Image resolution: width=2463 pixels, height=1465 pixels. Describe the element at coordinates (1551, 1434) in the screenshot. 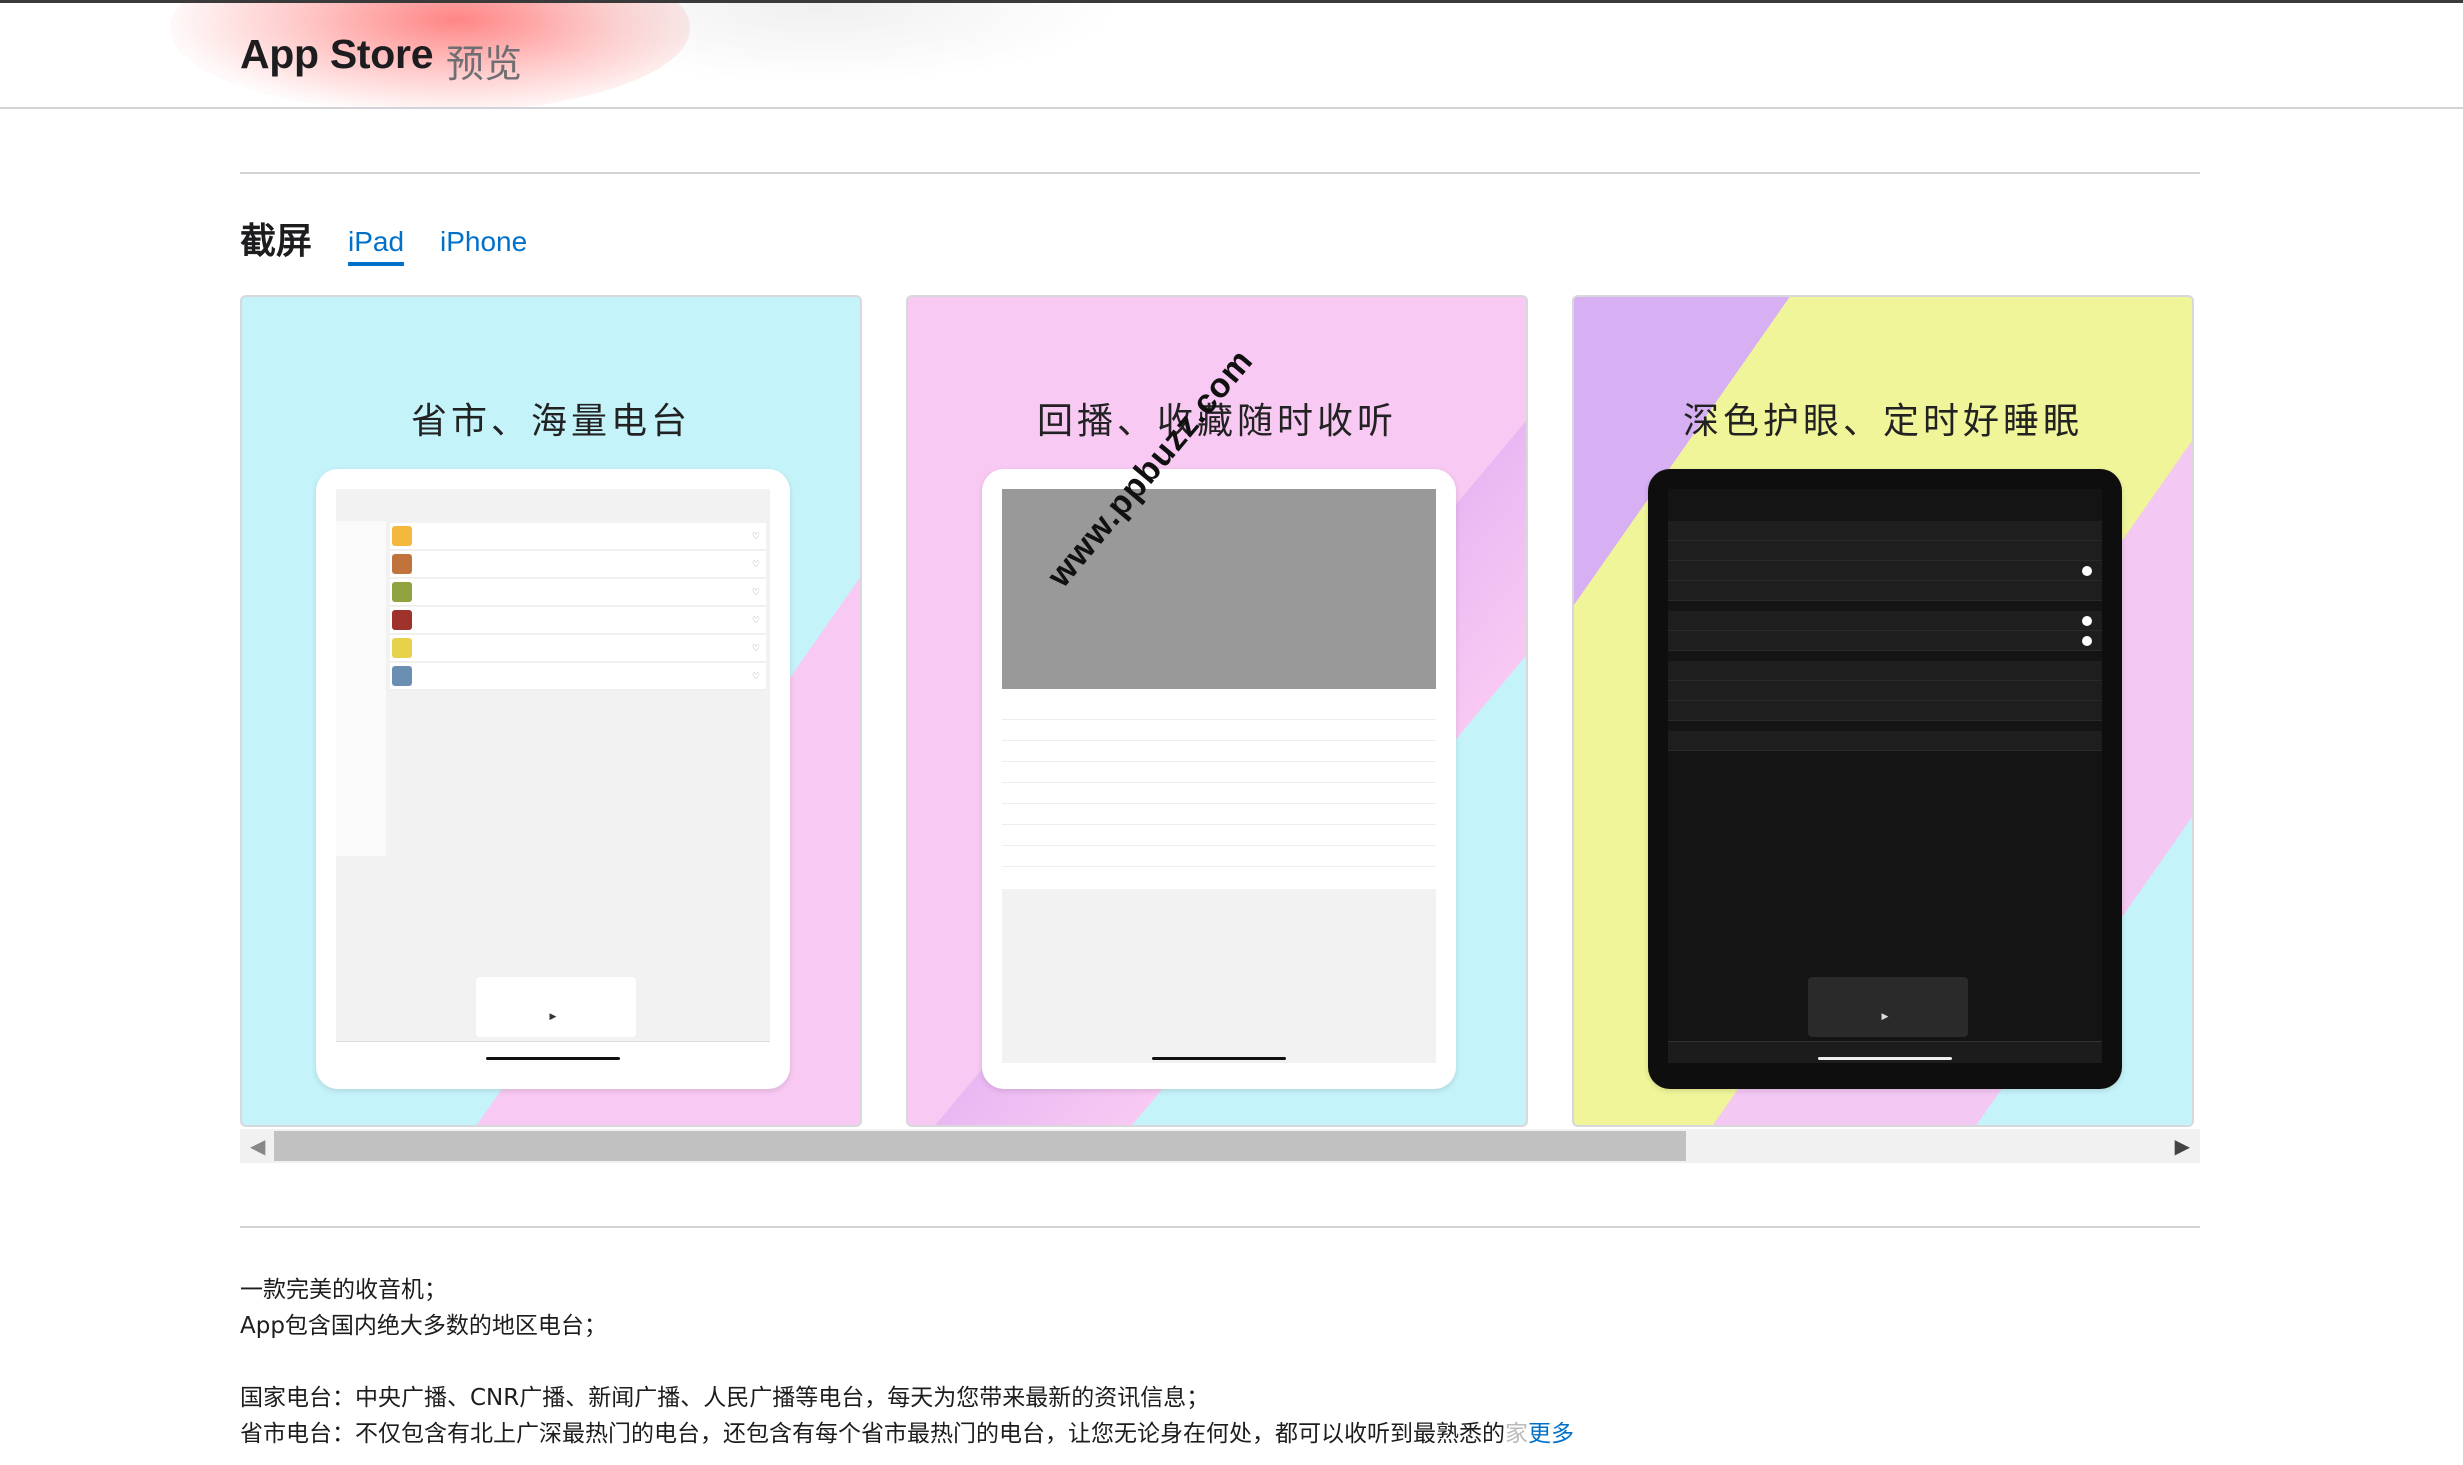

I see `more-link: 更多` at that location.